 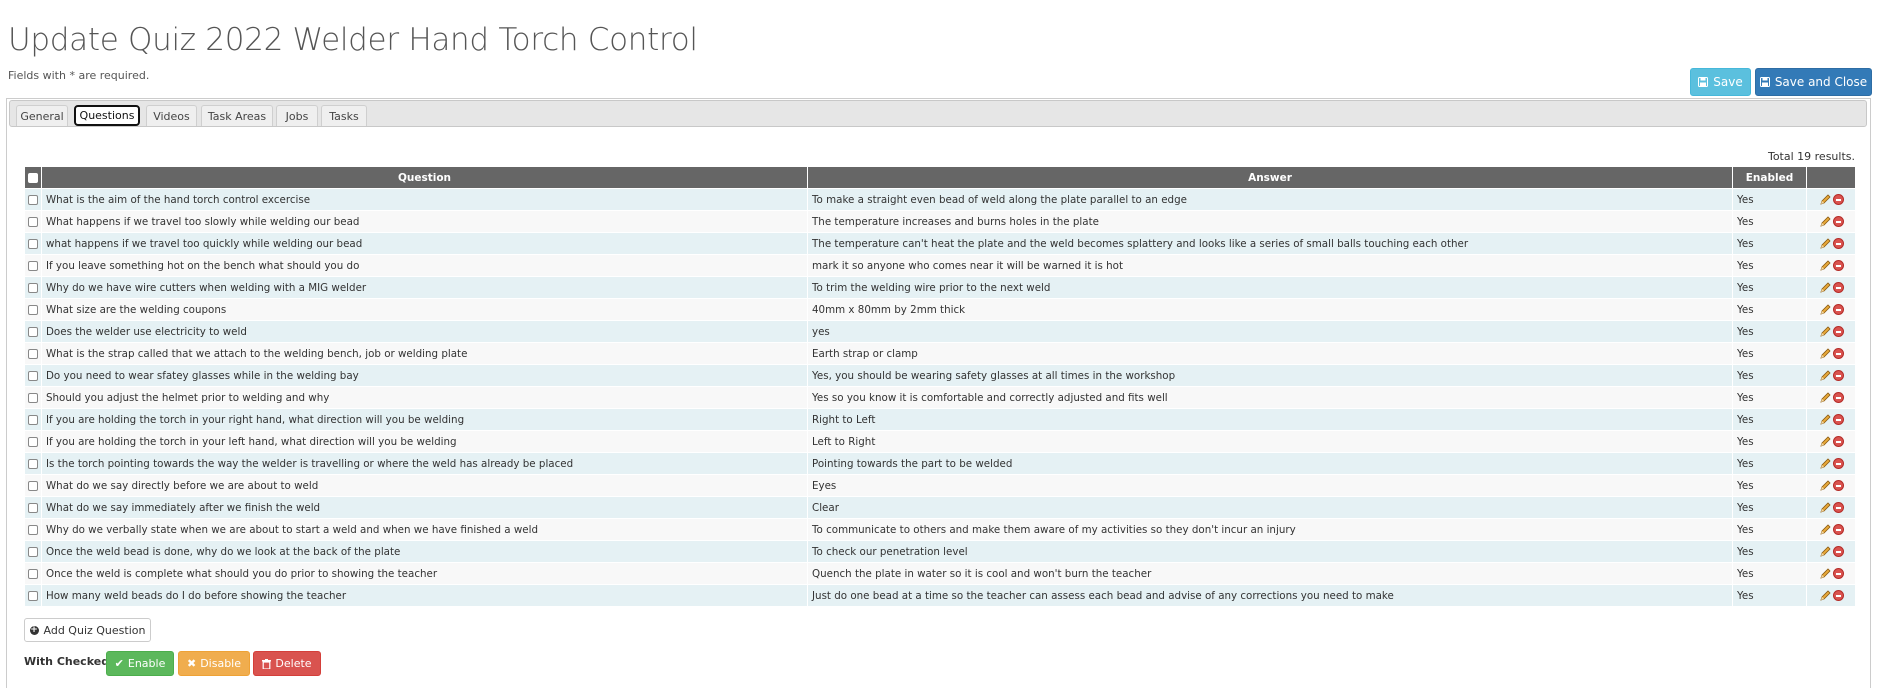 What do you see at coordinates (1769, 177) in the screenshot?
I see `column-header-enabled: Enabled` at bounding box center [1769, 177].